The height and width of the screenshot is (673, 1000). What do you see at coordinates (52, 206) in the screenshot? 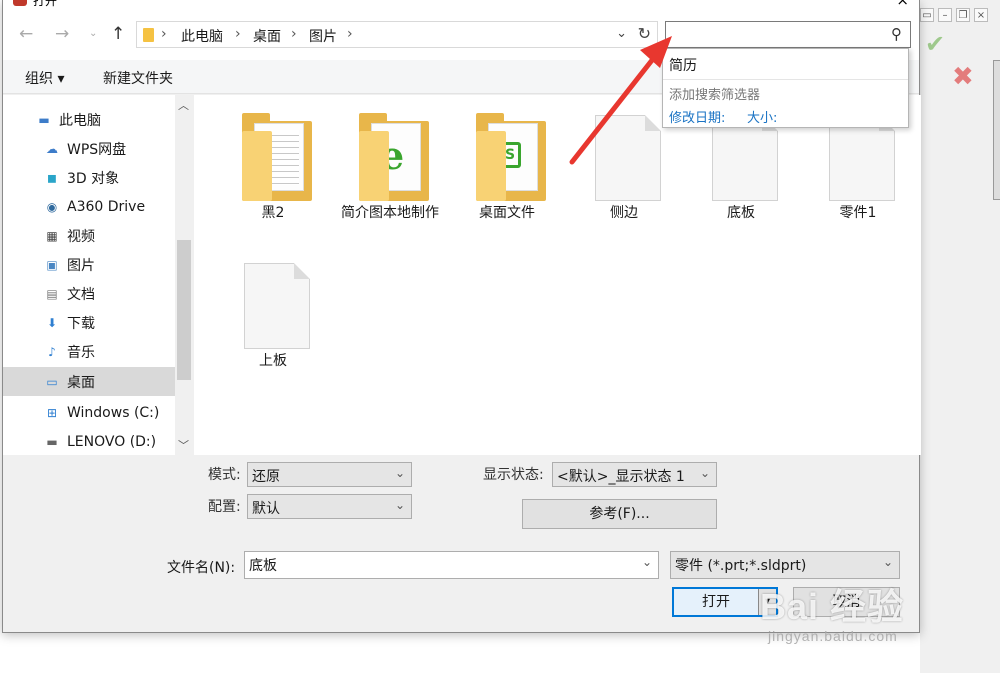
I see `a360-icon: ◉` at bounding box center [52, 206].